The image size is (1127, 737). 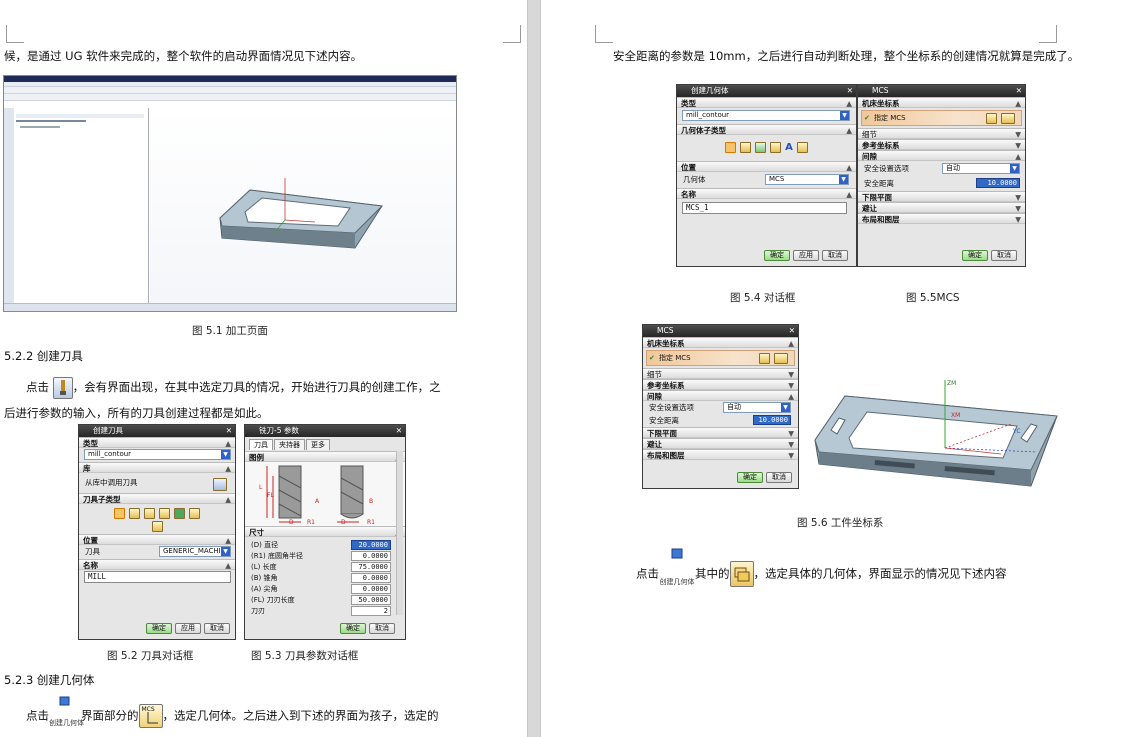 What do you see at coordinates (230, 90) in the screenshot?
I see `cam-toolbar` at bounding box center [230, 90].